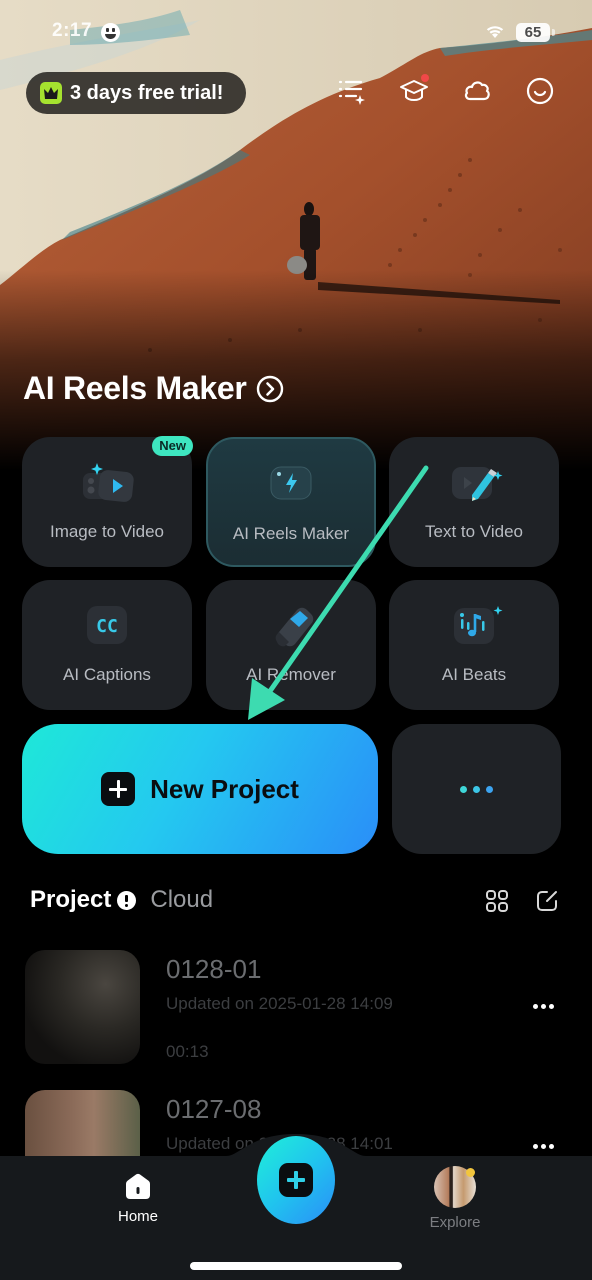  Describe the element at coordinates (181, 900) in the screenshot. I see `tab-cloud: Cloud` at that location.